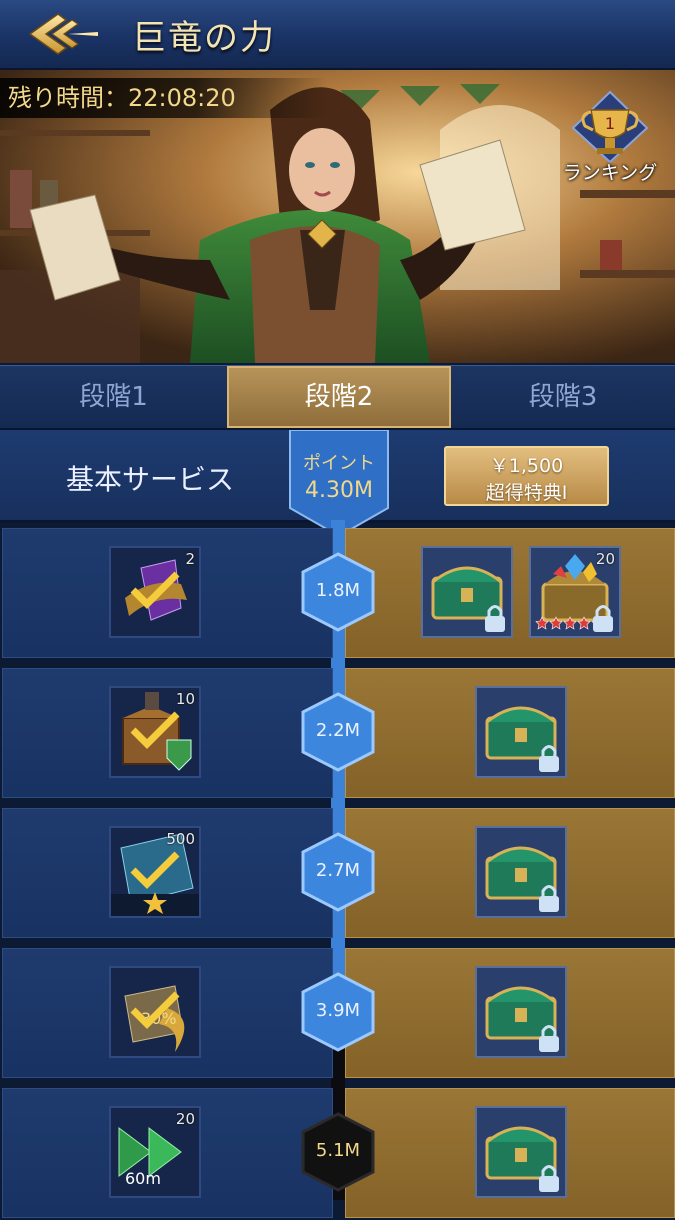 Image resolution: width=675 pixels, height=1220 pixels. I want to click on free-reward-panel: 2, so click(167, 593).